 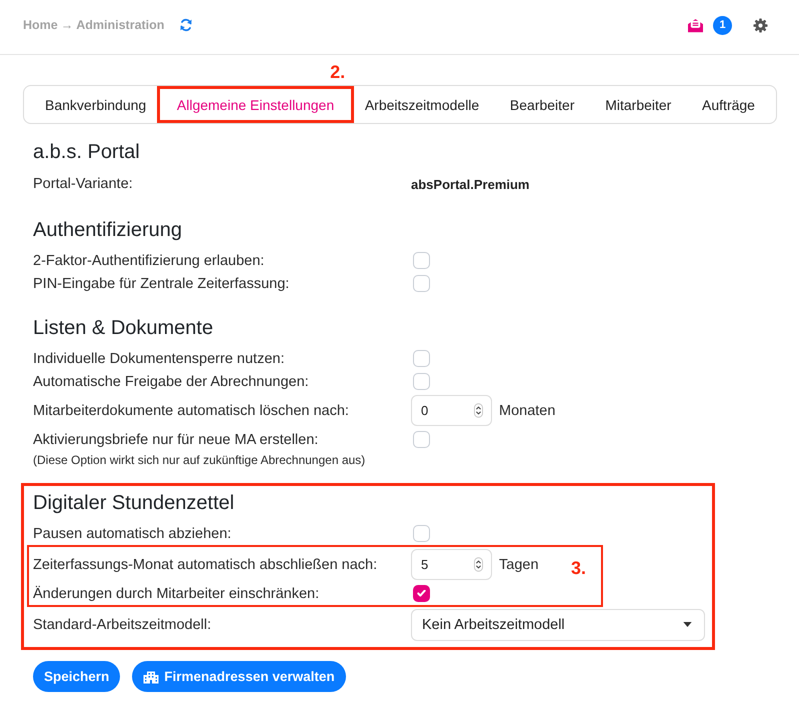 What do you see at coordinates (422, 104) in the screenshot?
I see `tab: Arbeitszeitmodelle` at bounding box center [422, 104].